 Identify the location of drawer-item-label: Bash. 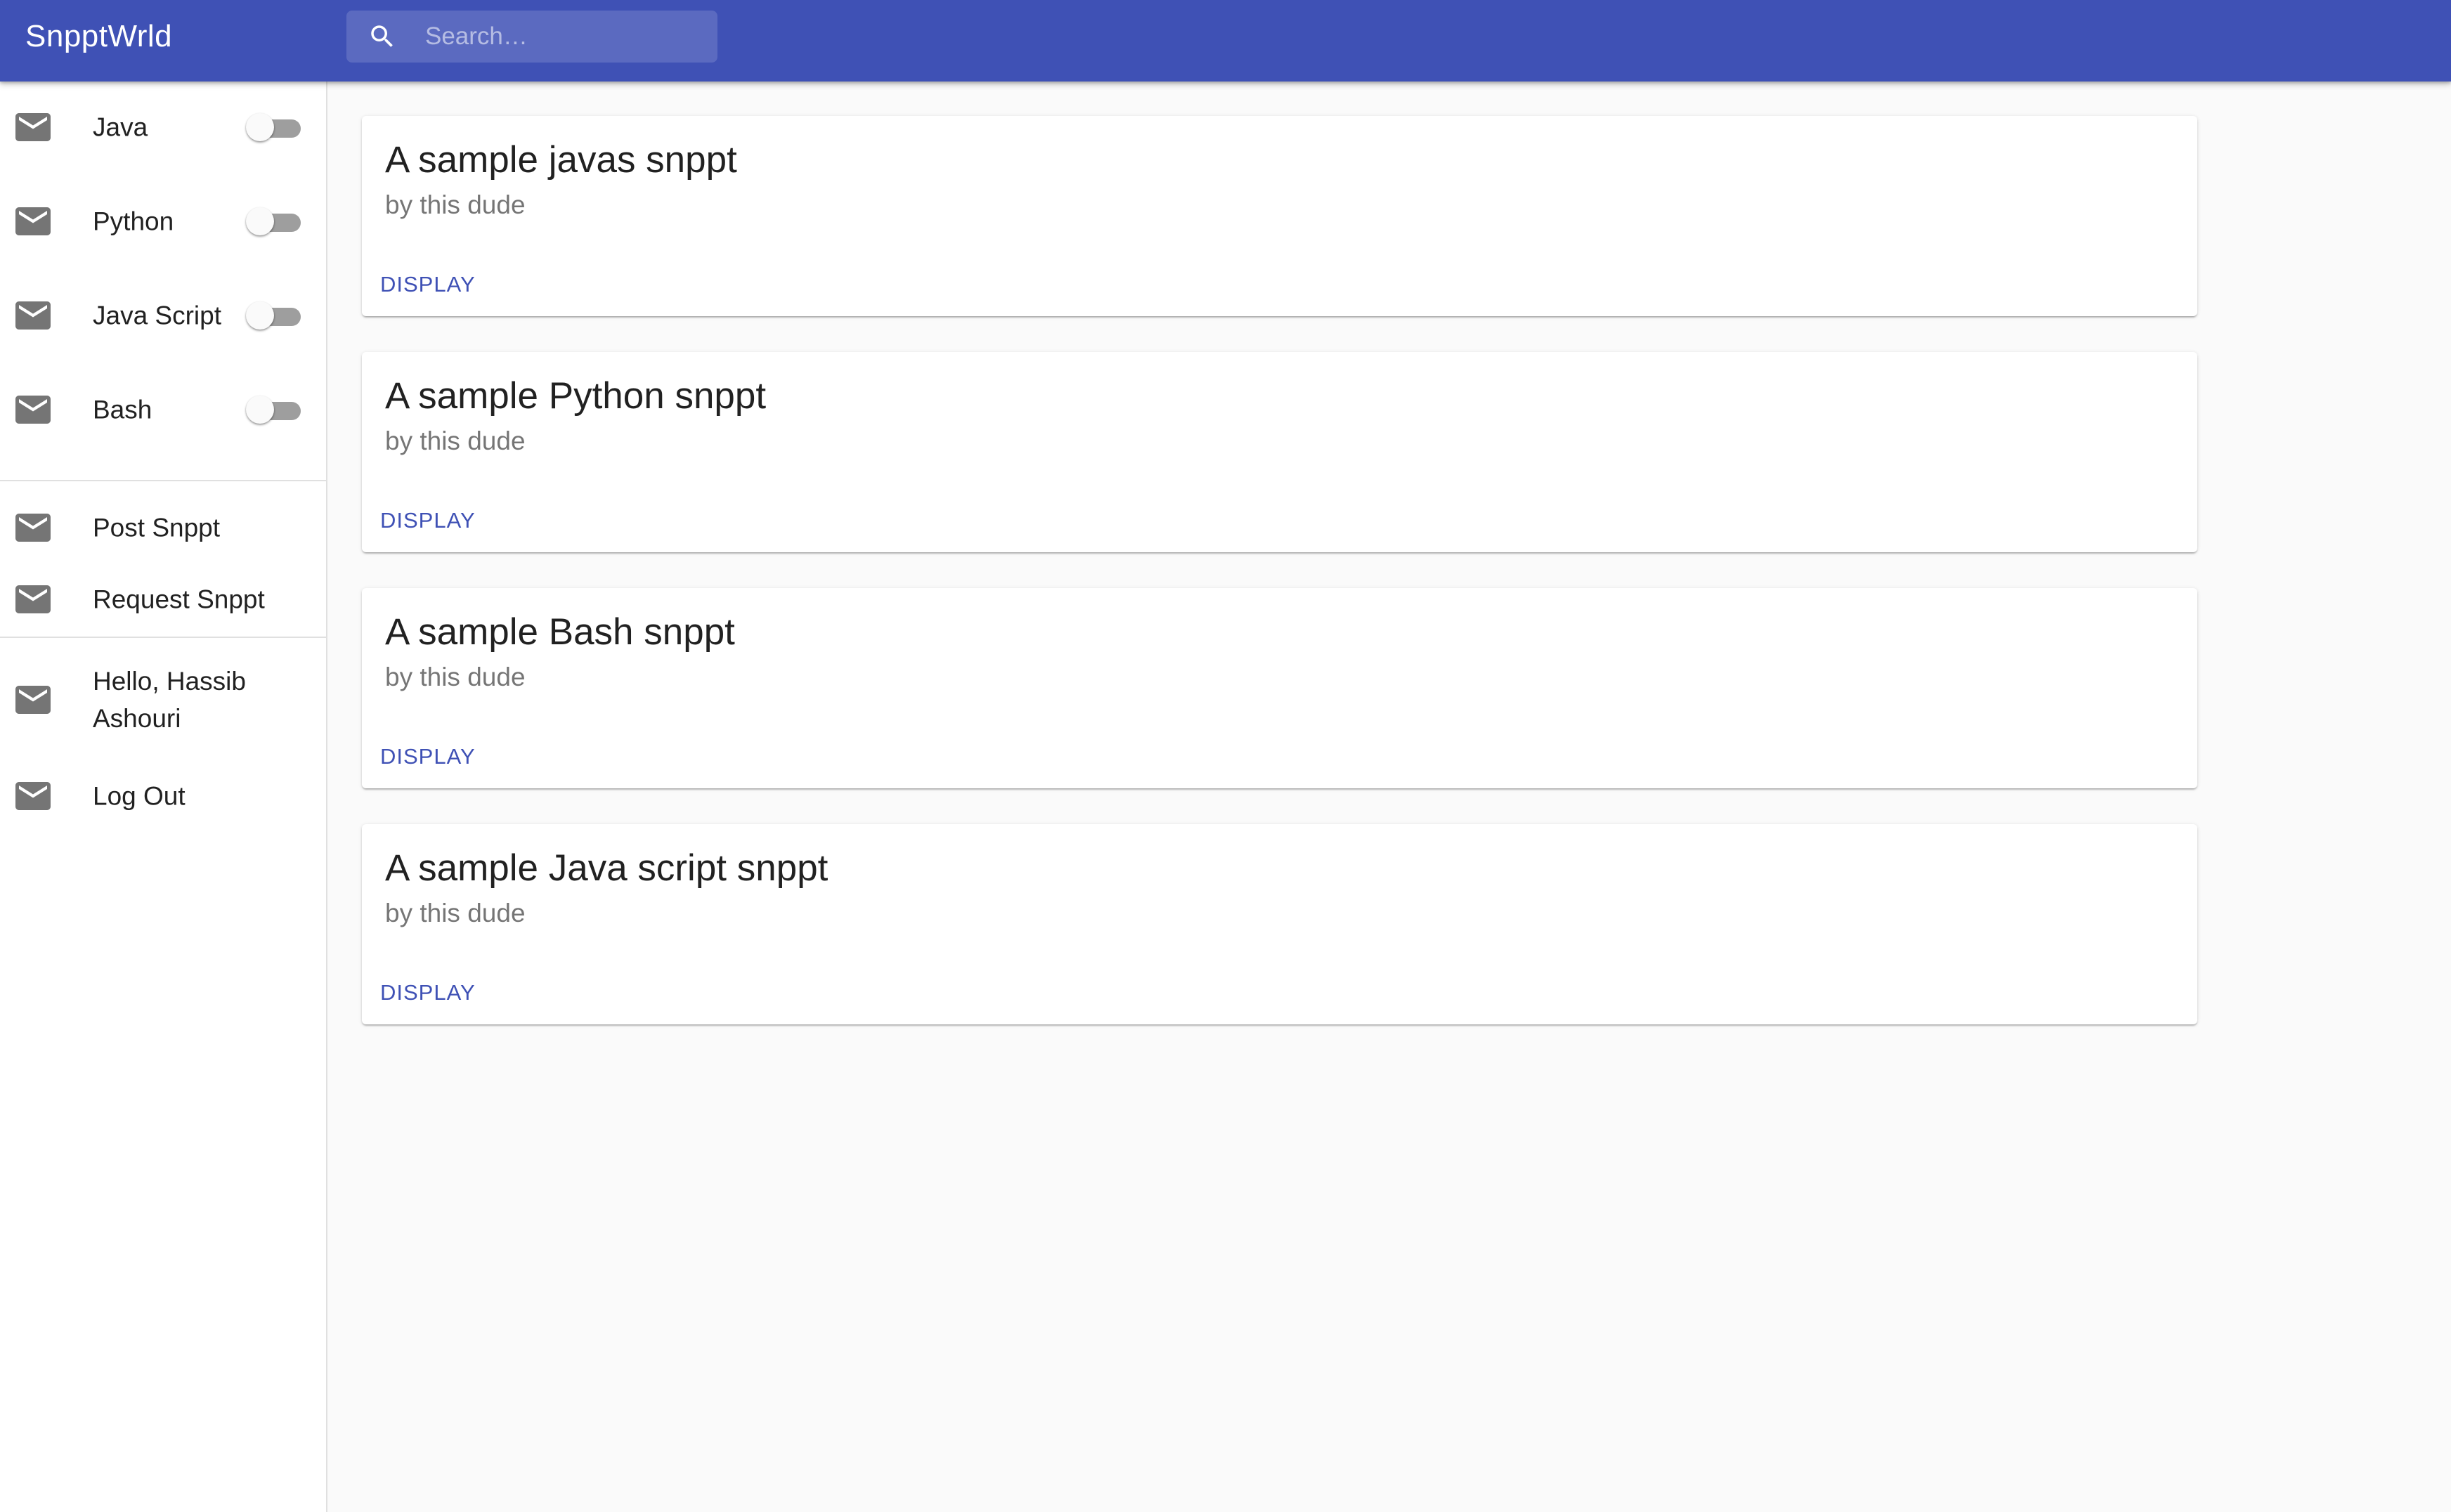
(123, 410).